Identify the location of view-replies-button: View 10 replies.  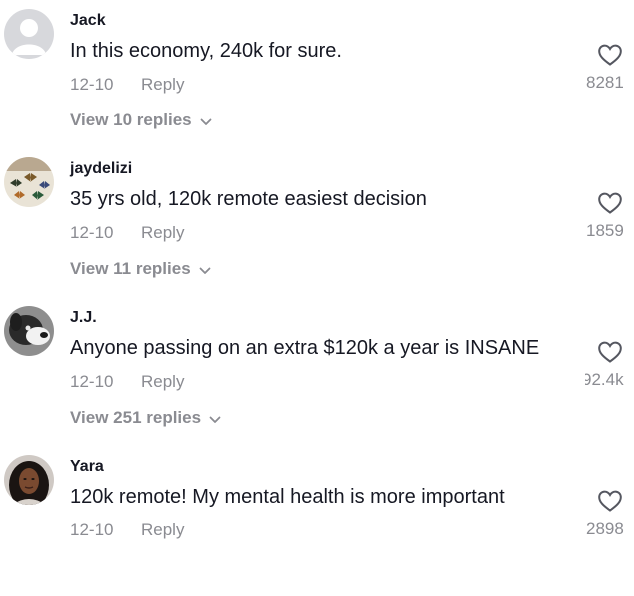
(141, 120).